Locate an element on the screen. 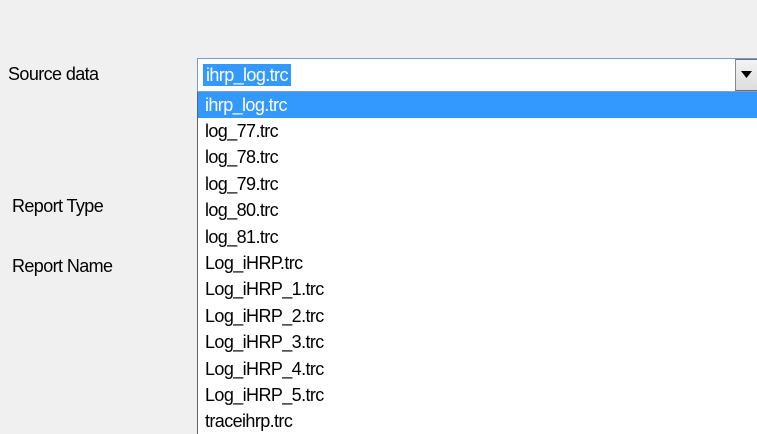  dropdown-option: Log_iHRP_2.trc is located at coordinates (477, 316).